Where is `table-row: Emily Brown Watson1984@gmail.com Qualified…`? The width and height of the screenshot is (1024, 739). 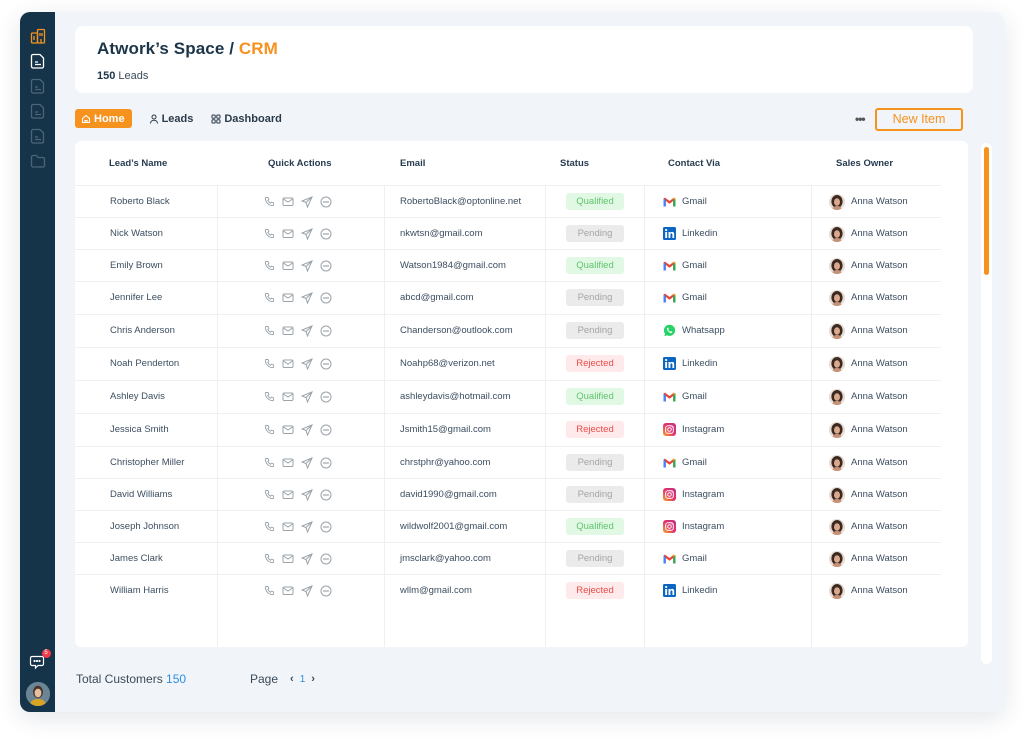 table-row: Emily Brown Watson1984@gmail.com Qualified… is located at coordinates (508, 265).